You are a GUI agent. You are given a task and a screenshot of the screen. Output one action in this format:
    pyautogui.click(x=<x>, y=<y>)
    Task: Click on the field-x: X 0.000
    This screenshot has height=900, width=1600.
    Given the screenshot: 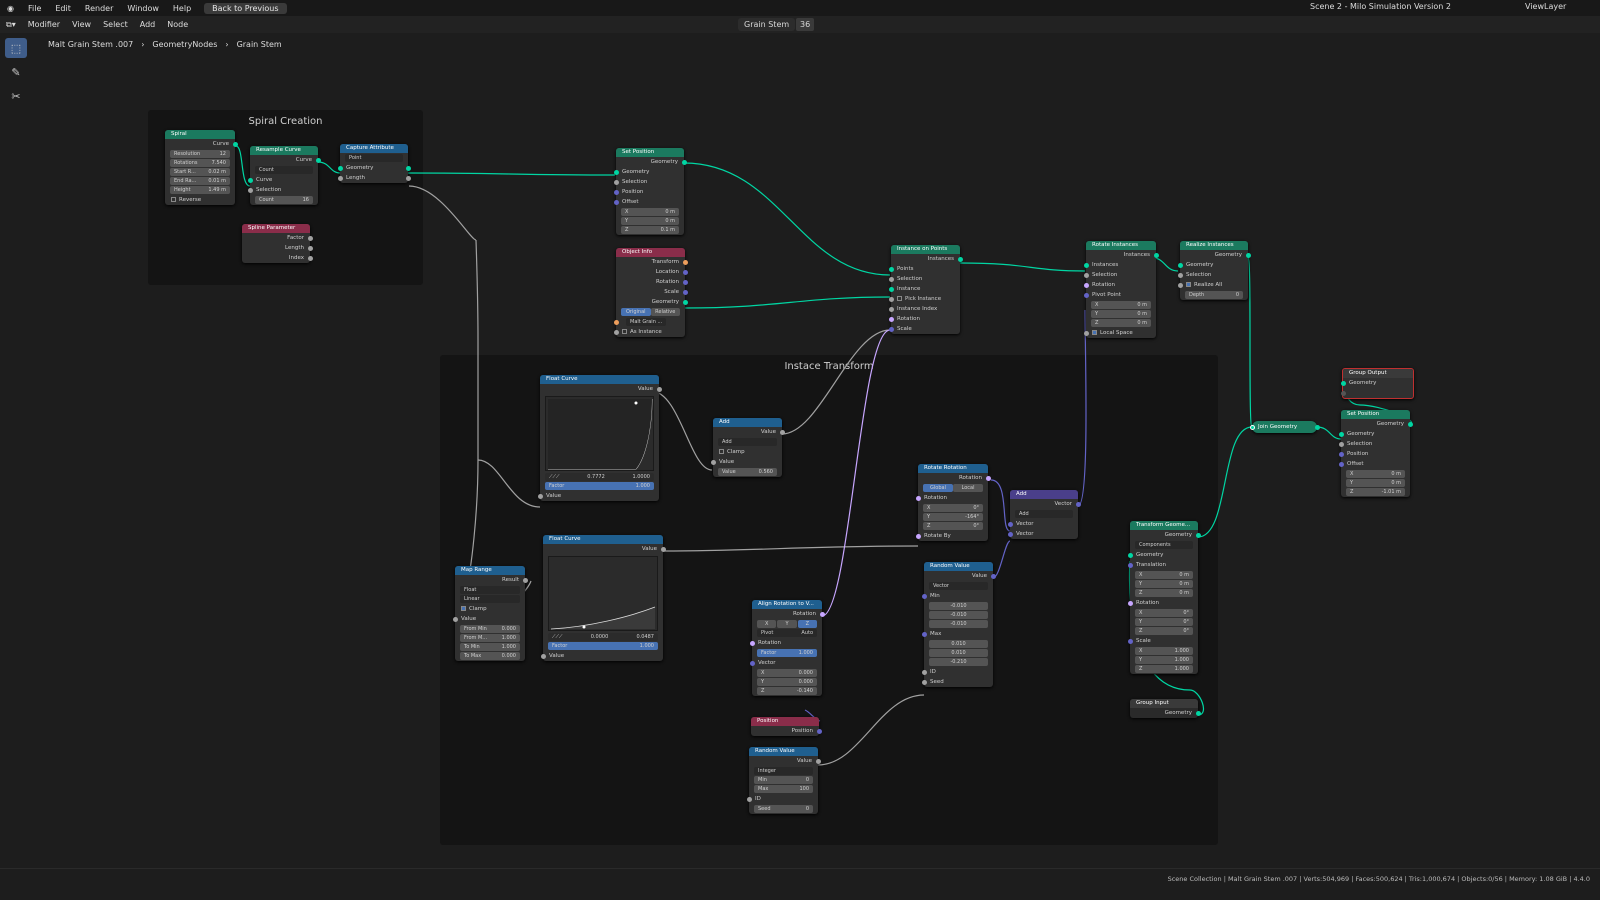 What is the action you would take?
    pyautogui.click(x=787, y=673)
    